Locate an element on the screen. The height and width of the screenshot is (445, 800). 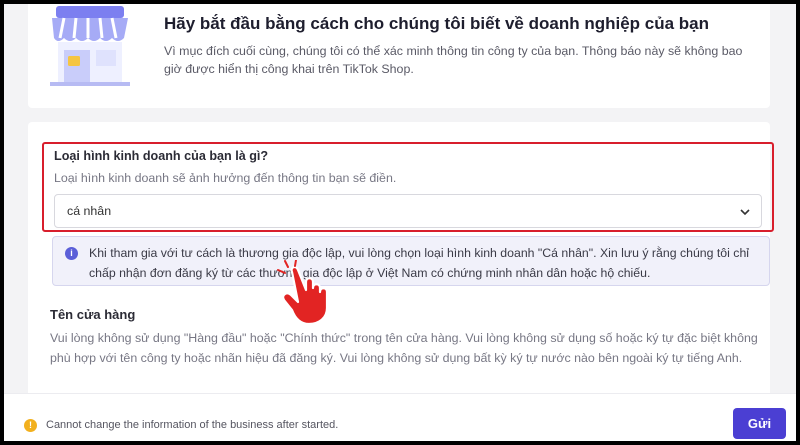
business-type-select: cá nhân is located at coordinates (408, 211).